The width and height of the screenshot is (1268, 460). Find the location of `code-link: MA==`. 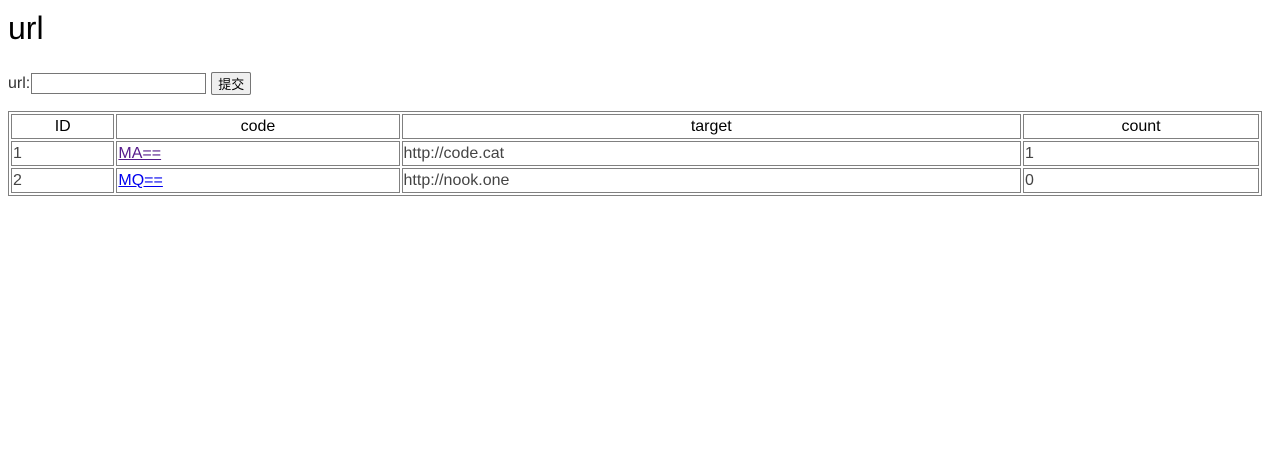

code-link: MA== is located at coordinates (139, 153).